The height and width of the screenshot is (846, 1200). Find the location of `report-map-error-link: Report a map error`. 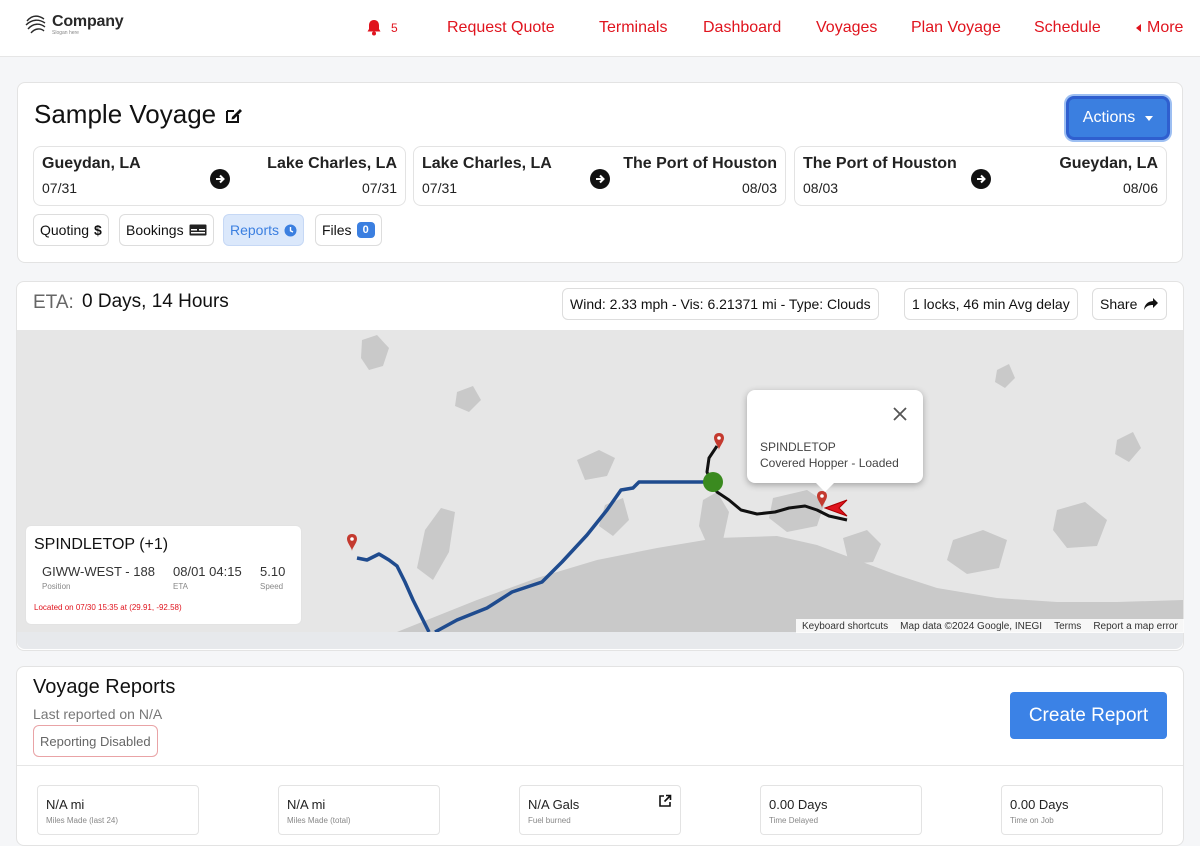

report-map-error-link: Report a map error is located at coordinates (1135, 626).